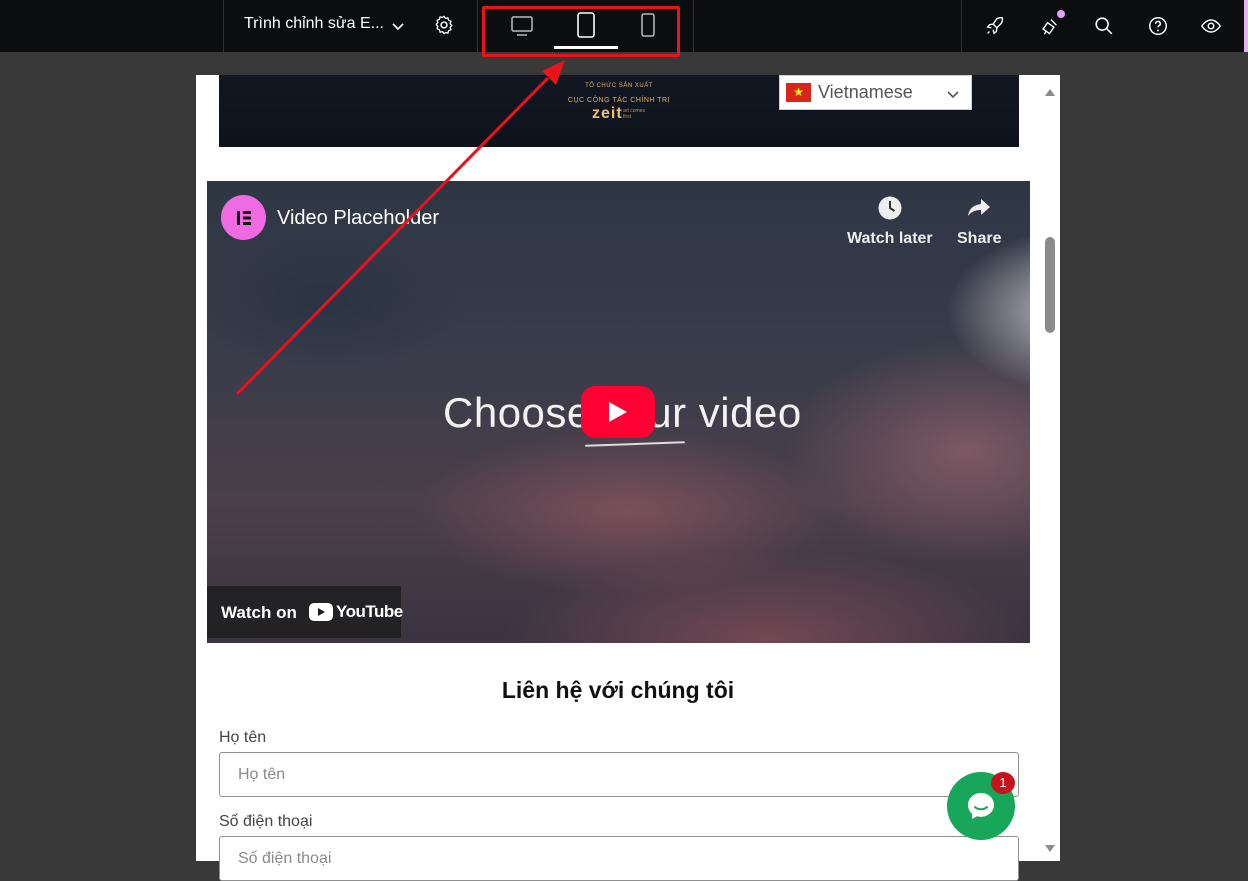  I want to click on scrollbar-thumb, so click(1050, 285).